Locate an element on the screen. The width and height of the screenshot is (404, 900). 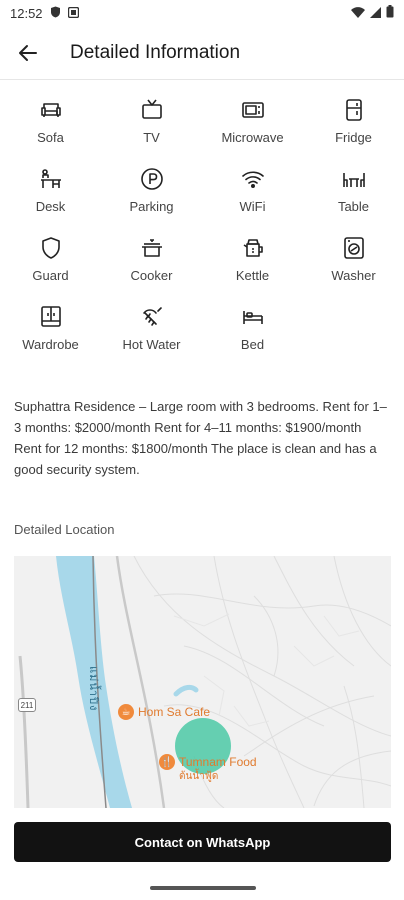
cafe-pin-icon: ☕ is located at coordinates (126, 712).